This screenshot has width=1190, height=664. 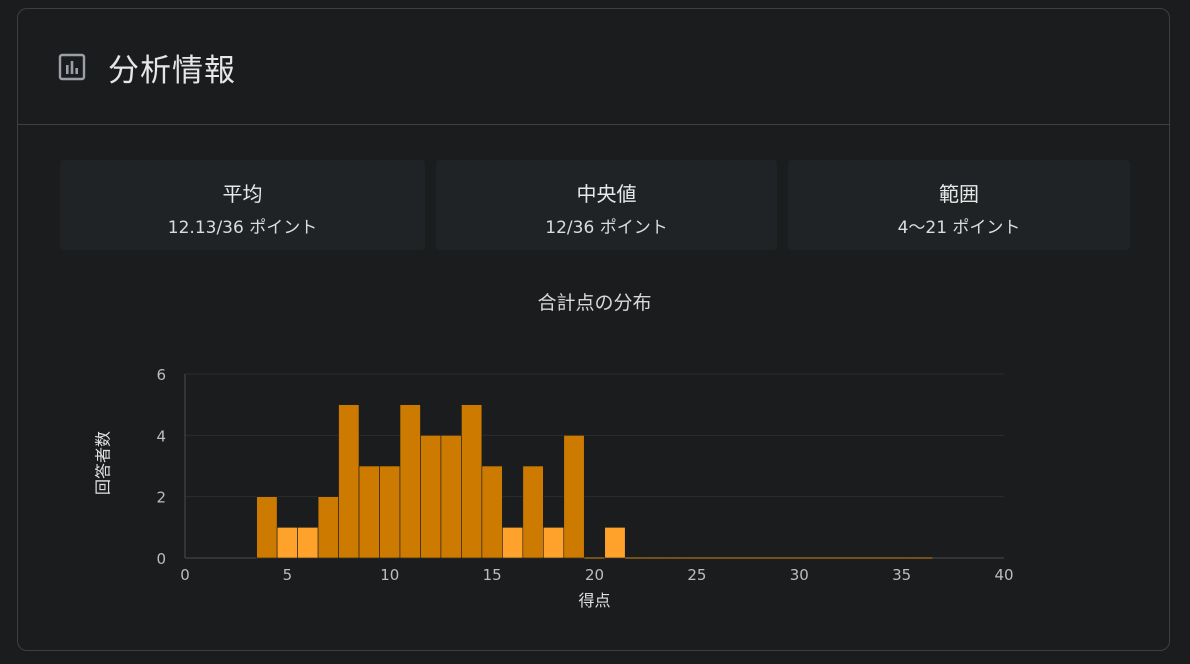 What do you see at coordinates (799, 575) in the screenshot?
I see `x-tick-label: 30` at bounding box center [799, 575].